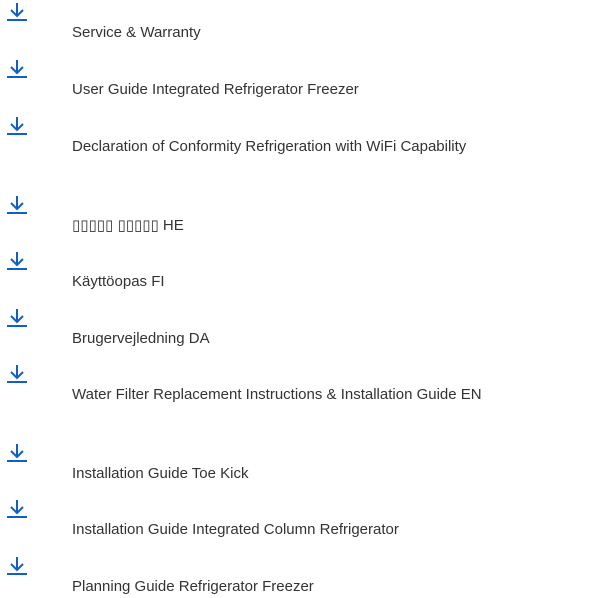  Describe the element at coordinates (342, 226) in the screenshot. I see `document-title: ▯▯▯▯▯ ▯▯▯▯▯ HE` at that location.